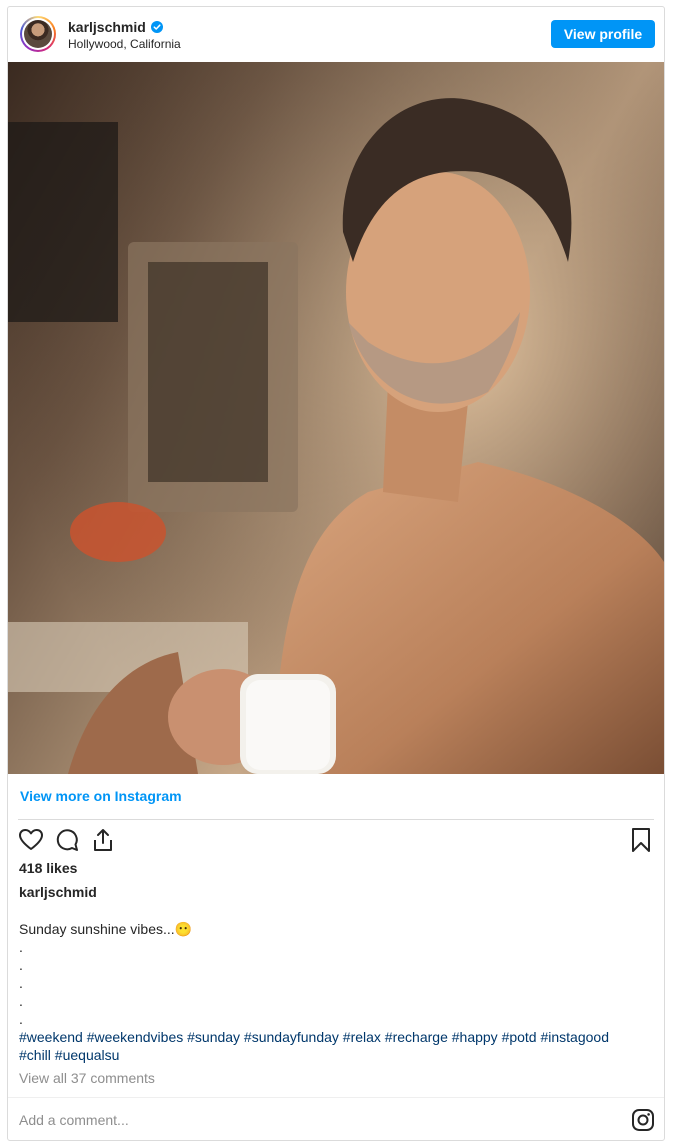 This screenshot has width=673, height=1148. I want to click on avatar-frame, so click(38, 34).